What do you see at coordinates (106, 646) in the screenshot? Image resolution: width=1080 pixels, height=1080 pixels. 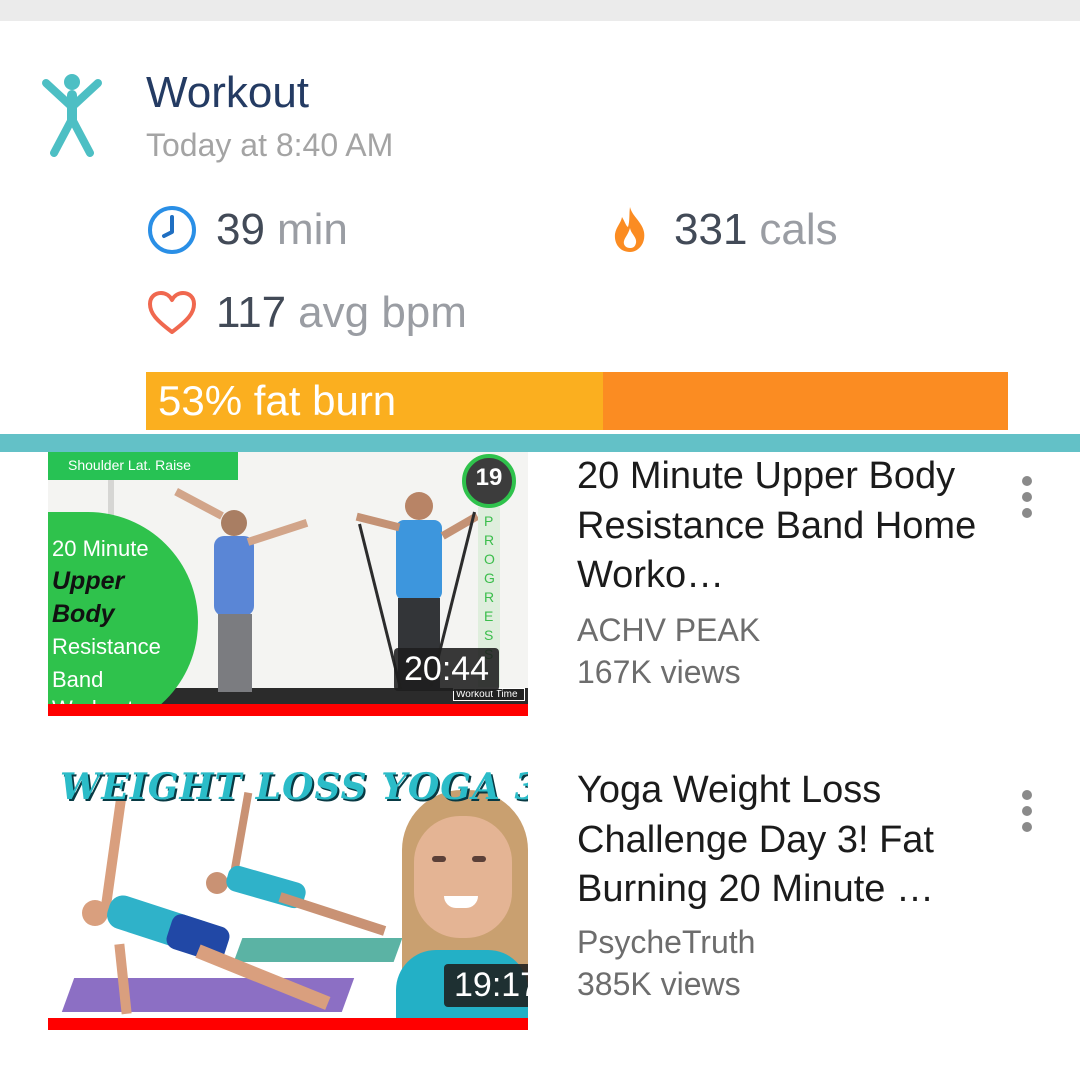 I see `thumbnail-line4: Resistance` at bounding box center [106, 646].